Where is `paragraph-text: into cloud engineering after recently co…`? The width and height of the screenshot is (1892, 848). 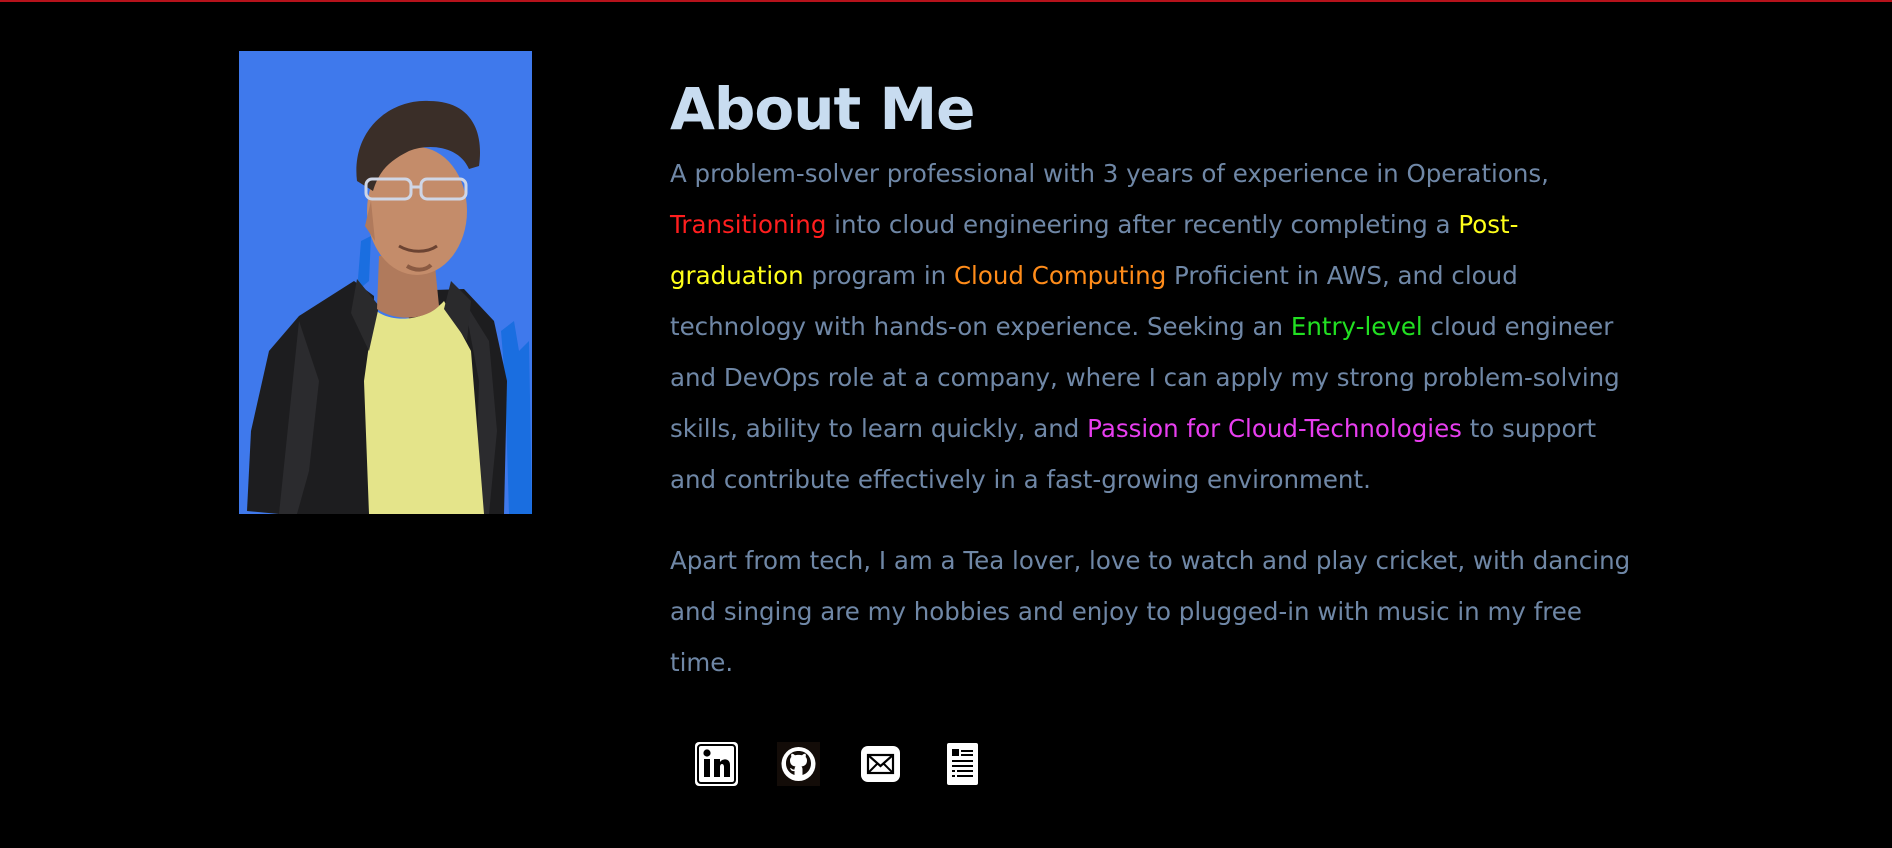 paragraph-text: into cloud engineering after recently co… is located at coordinates (1142, 224).